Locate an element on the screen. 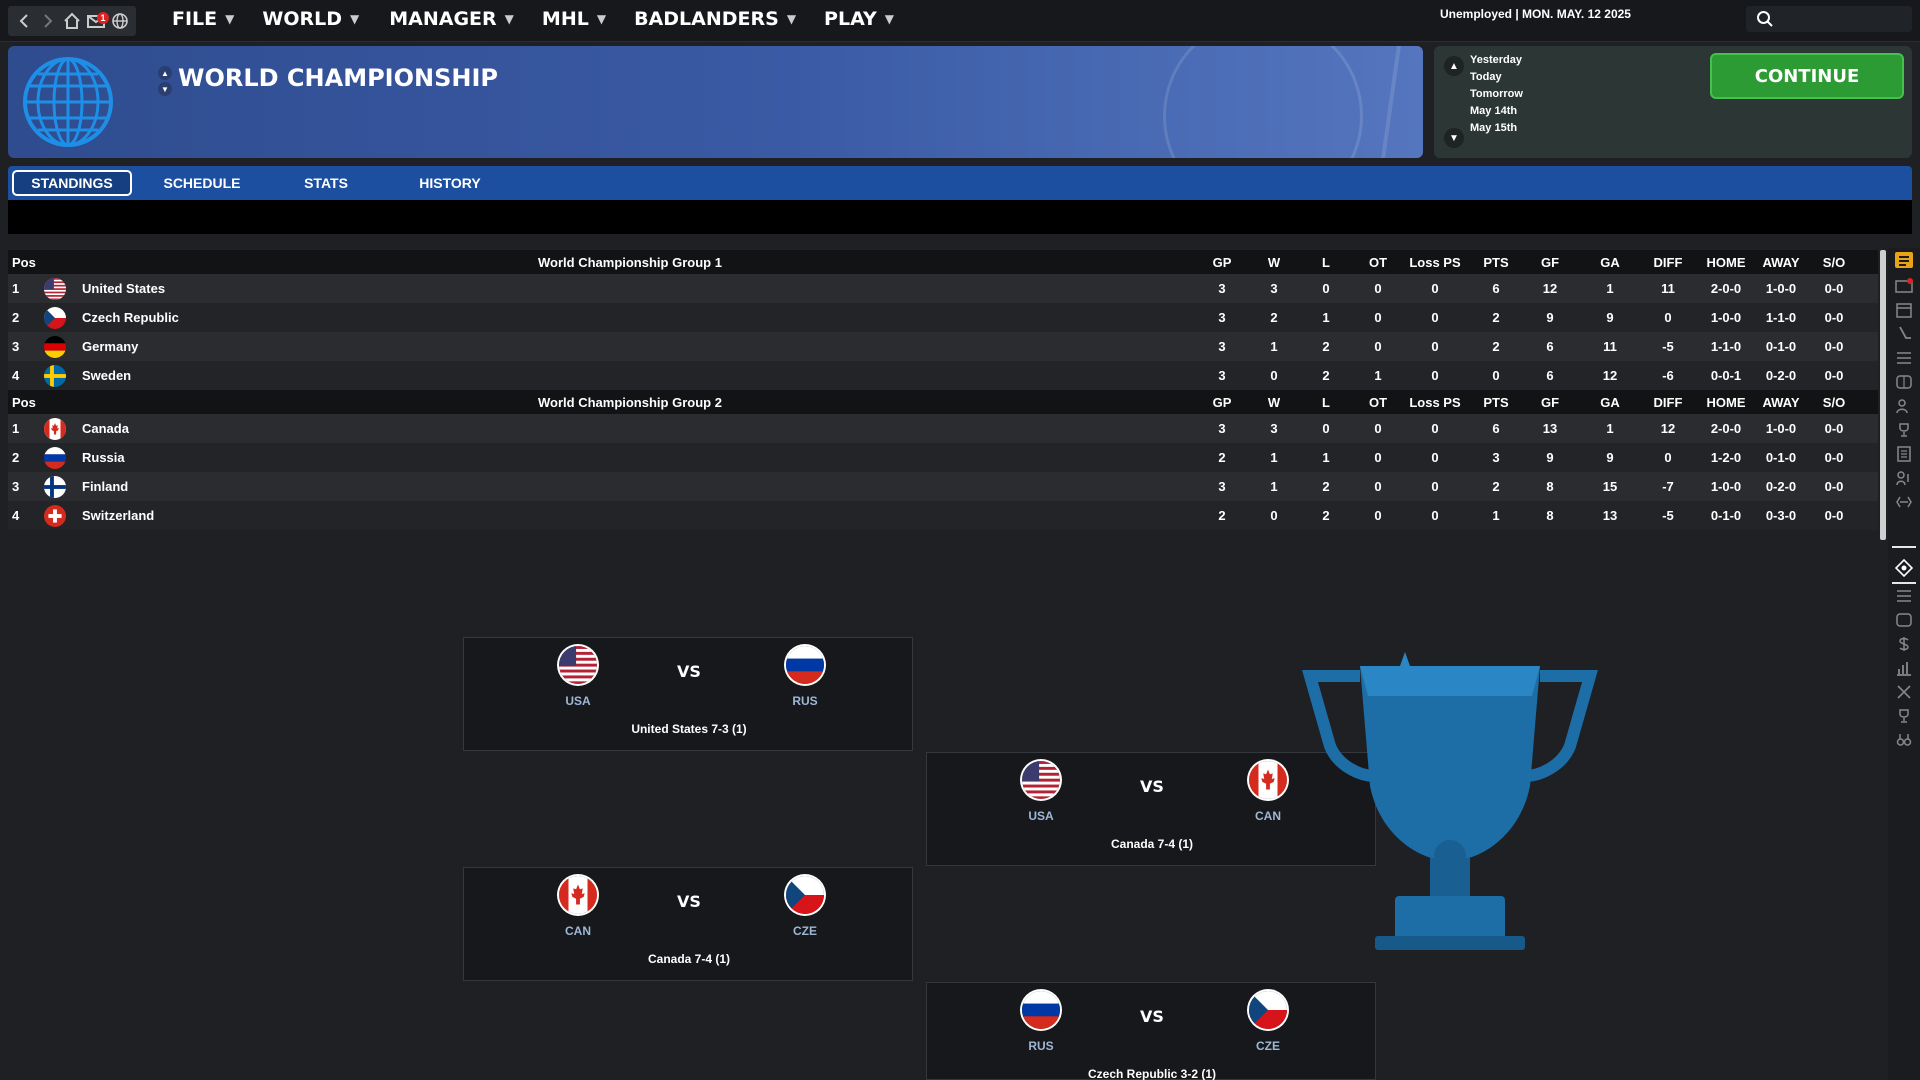  up-arrow-icon: ▲ is located at coordinates (165, 73).